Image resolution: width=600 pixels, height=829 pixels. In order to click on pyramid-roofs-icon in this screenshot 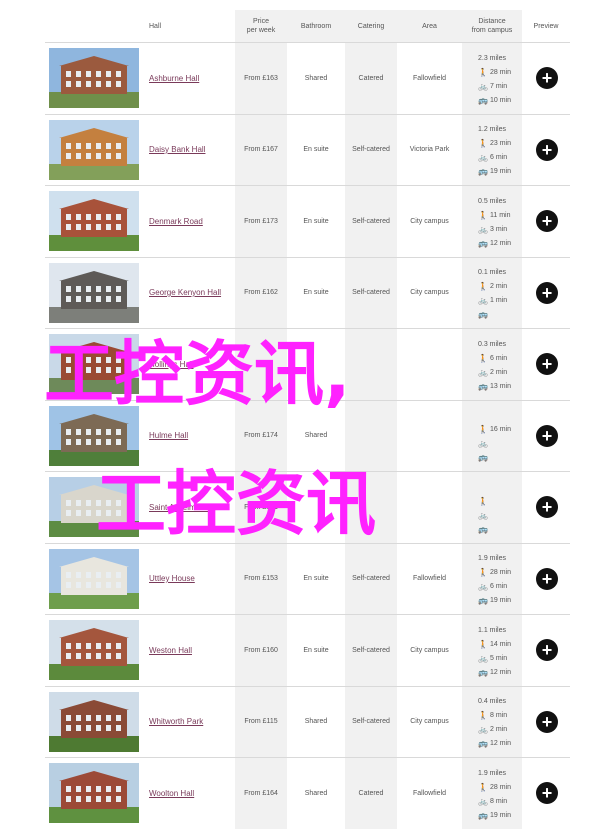, I will do `click(94, 721)`.